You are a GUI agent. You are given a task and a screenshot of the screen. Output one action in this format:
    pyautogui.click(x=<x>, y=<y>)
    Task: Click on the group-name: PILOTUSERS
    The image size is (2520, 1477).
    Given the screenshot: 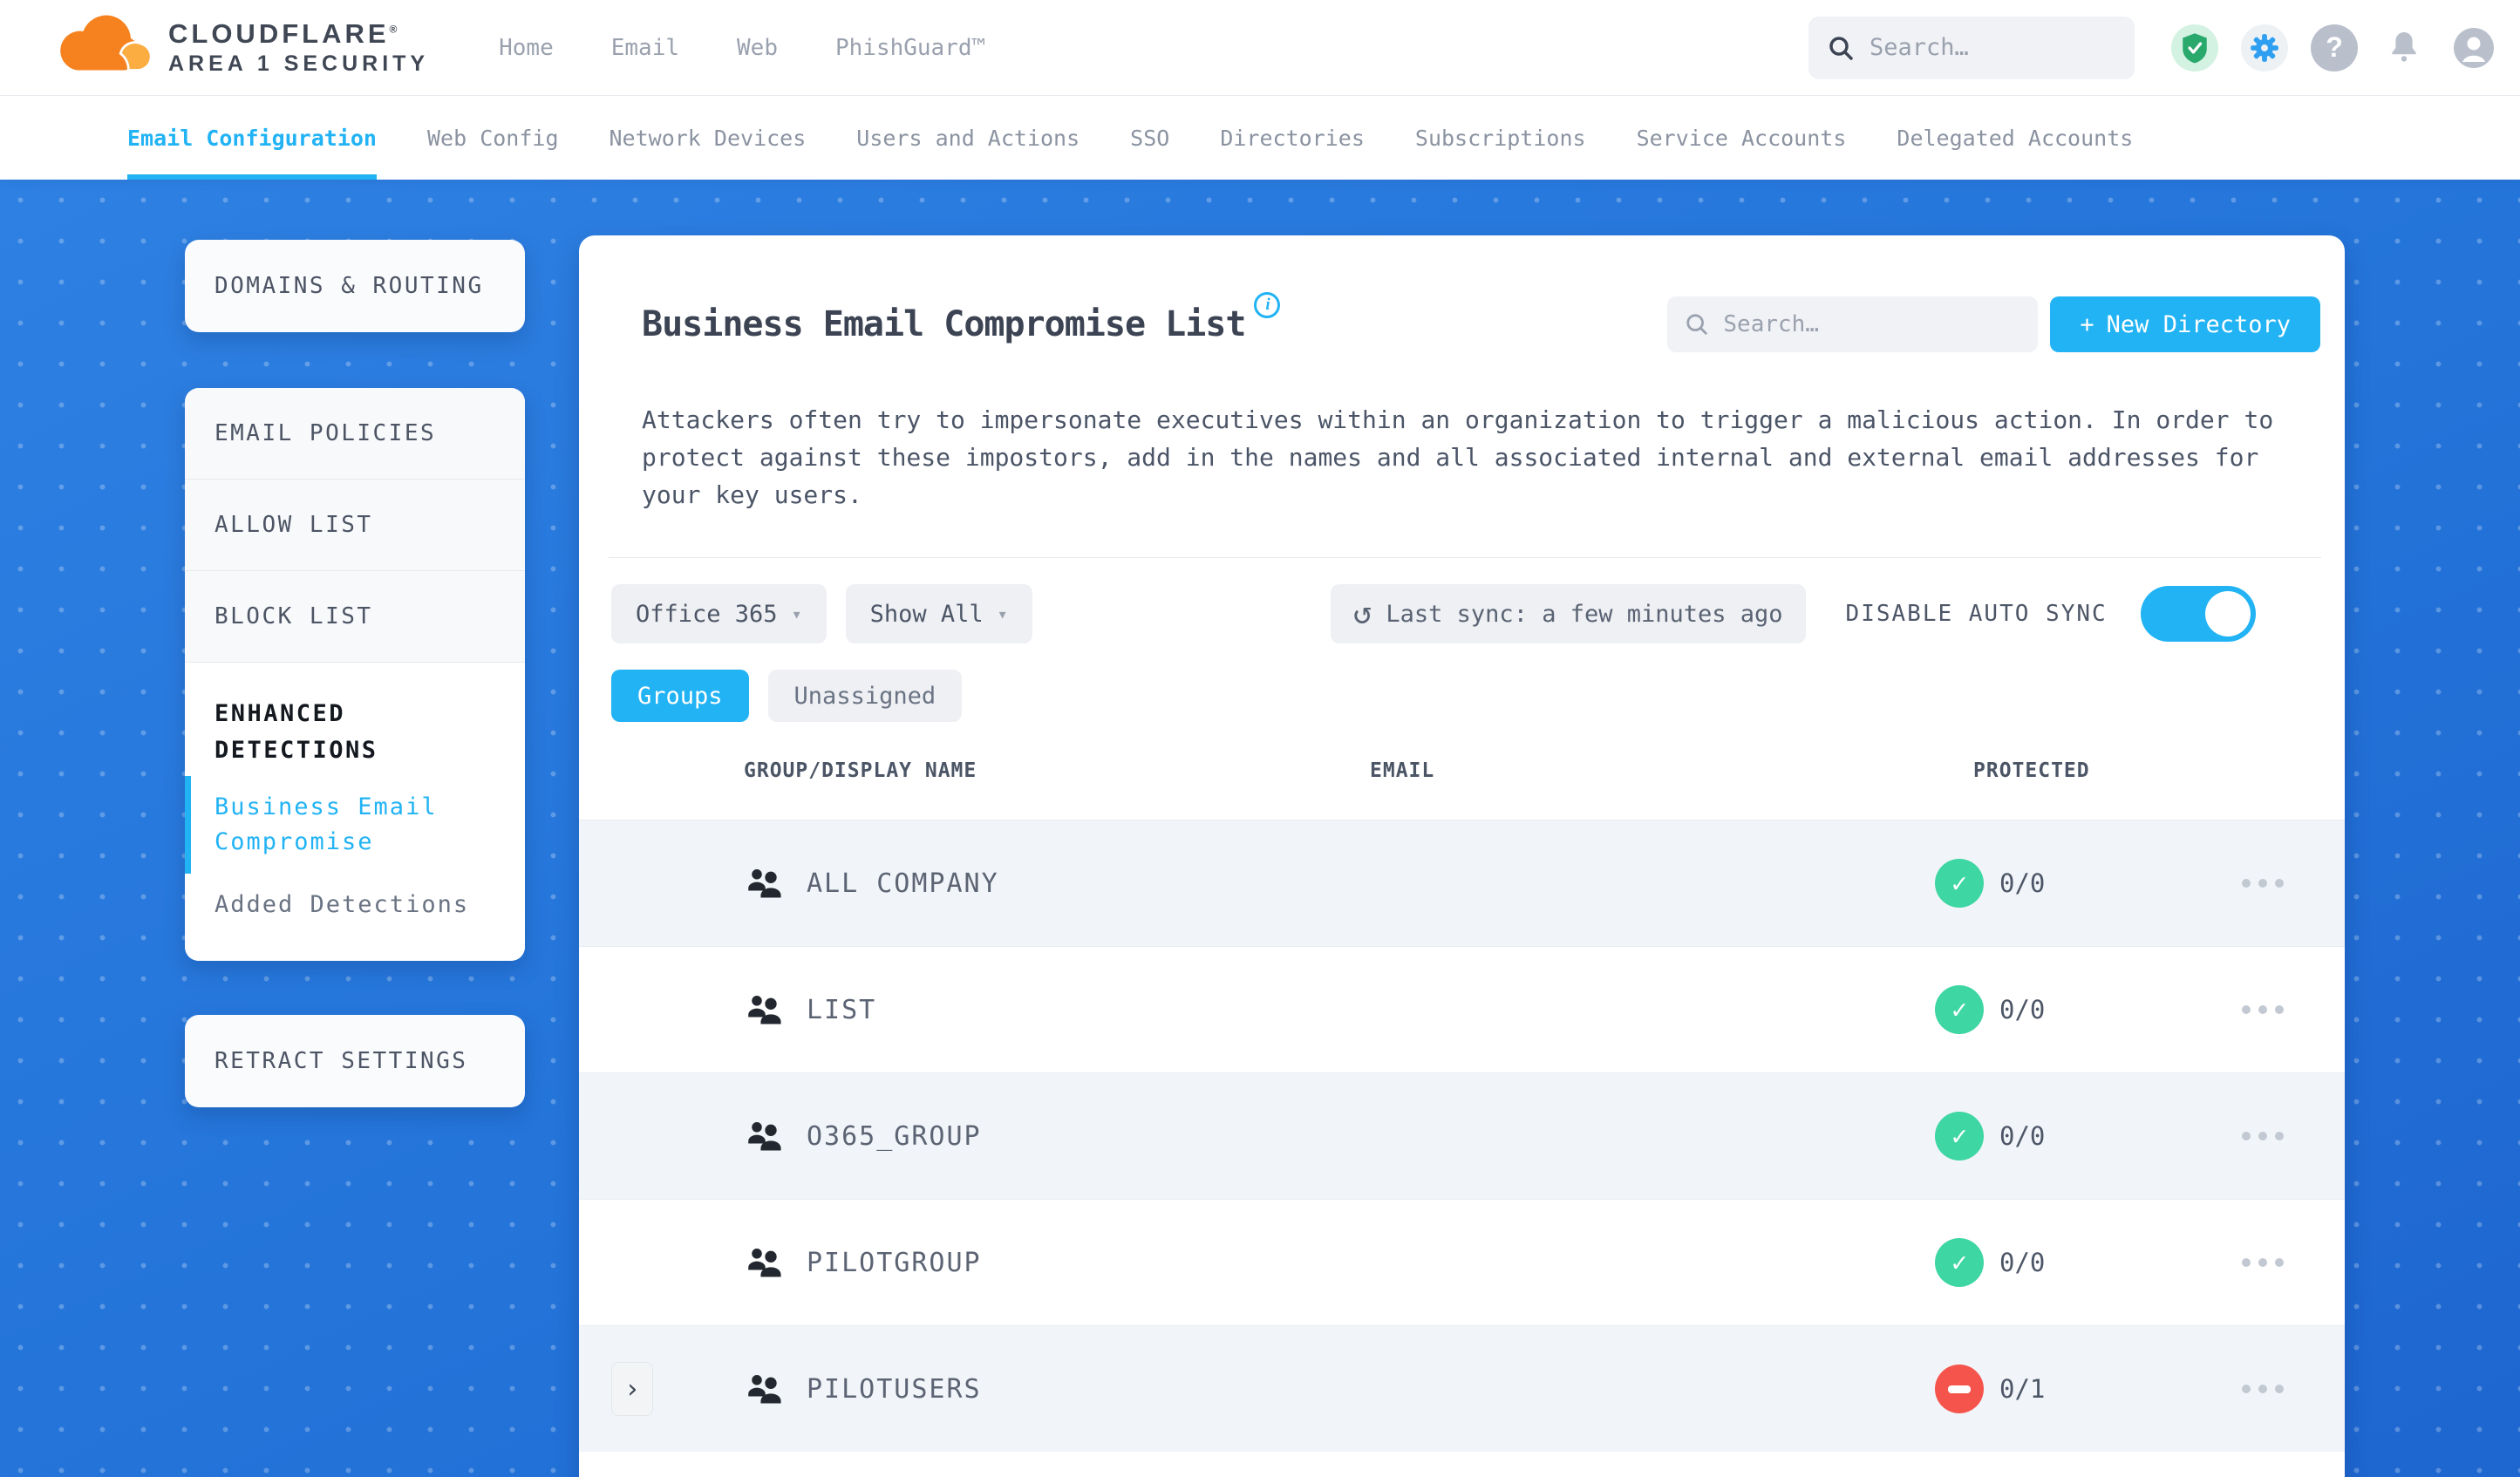 What is the action you would take?
    pyautogui.click(x=894, y=1389)
    